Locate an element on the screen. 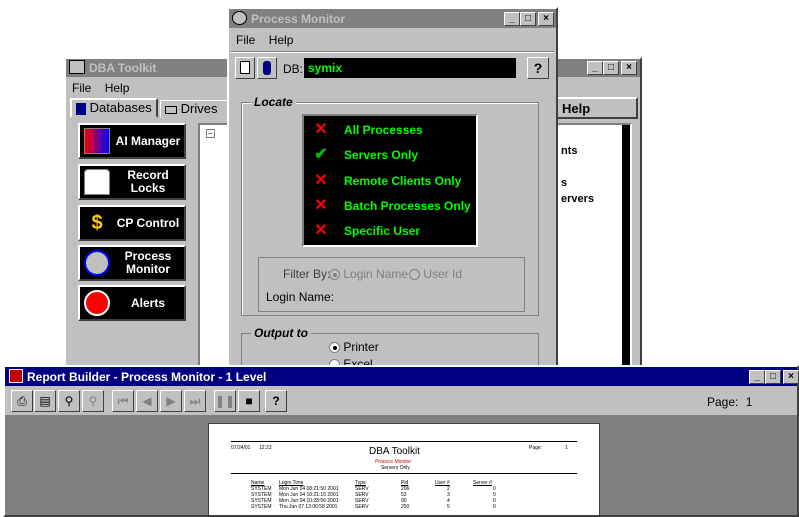  collapse-icon: − is located at coordinates (210, 133).